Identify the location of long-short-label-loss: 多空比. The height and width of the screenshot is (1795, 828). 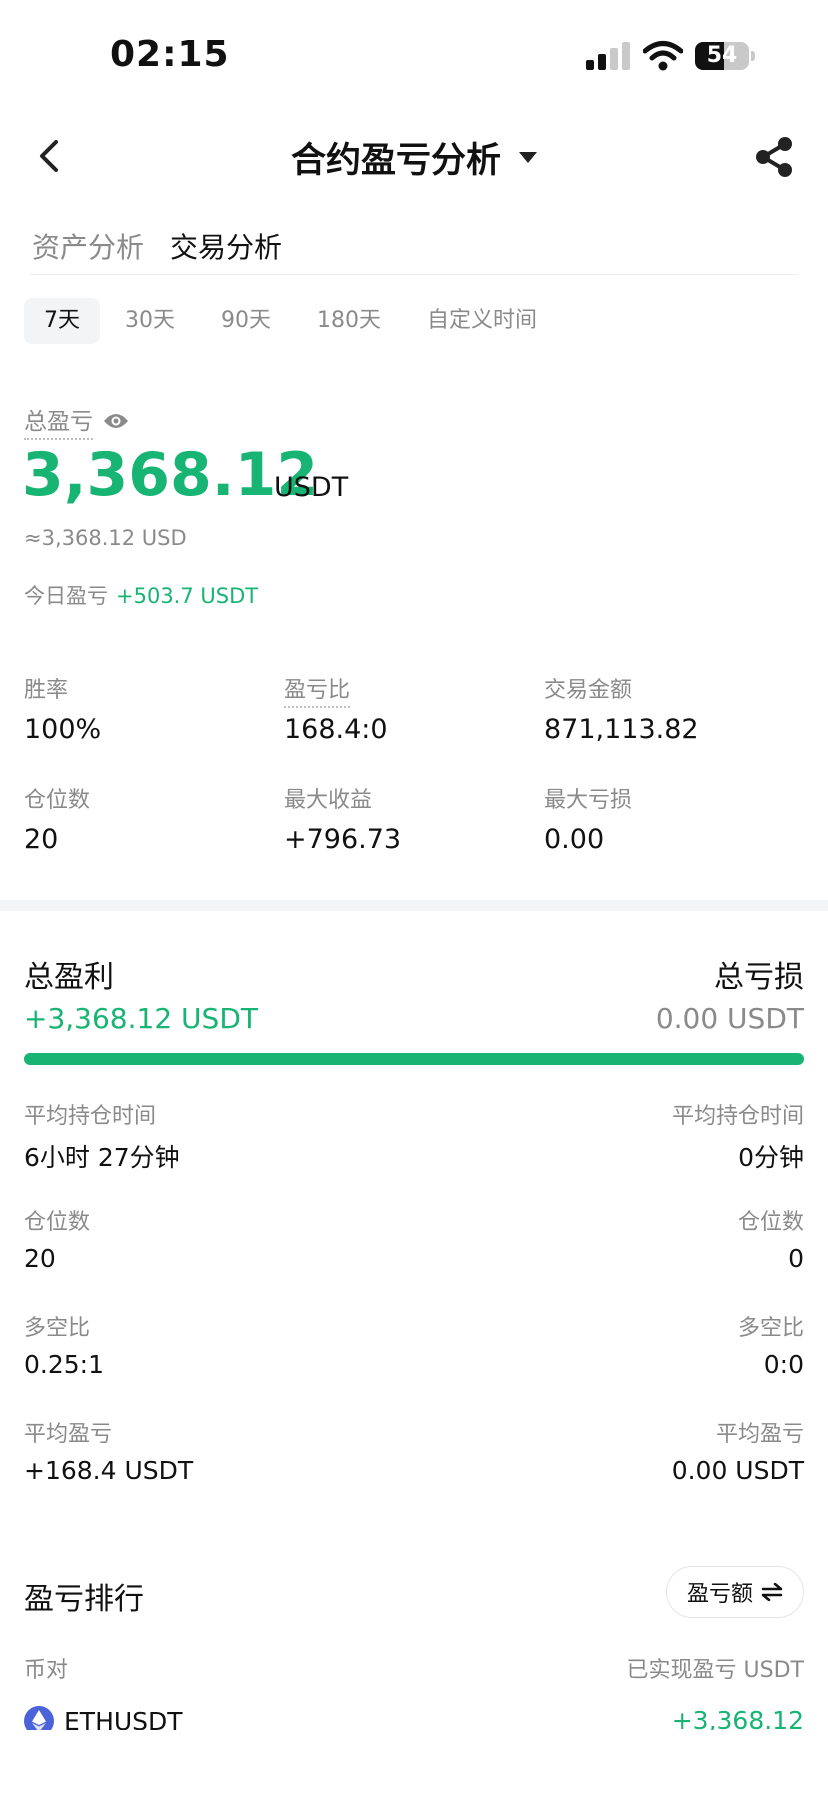
(770, 1328).